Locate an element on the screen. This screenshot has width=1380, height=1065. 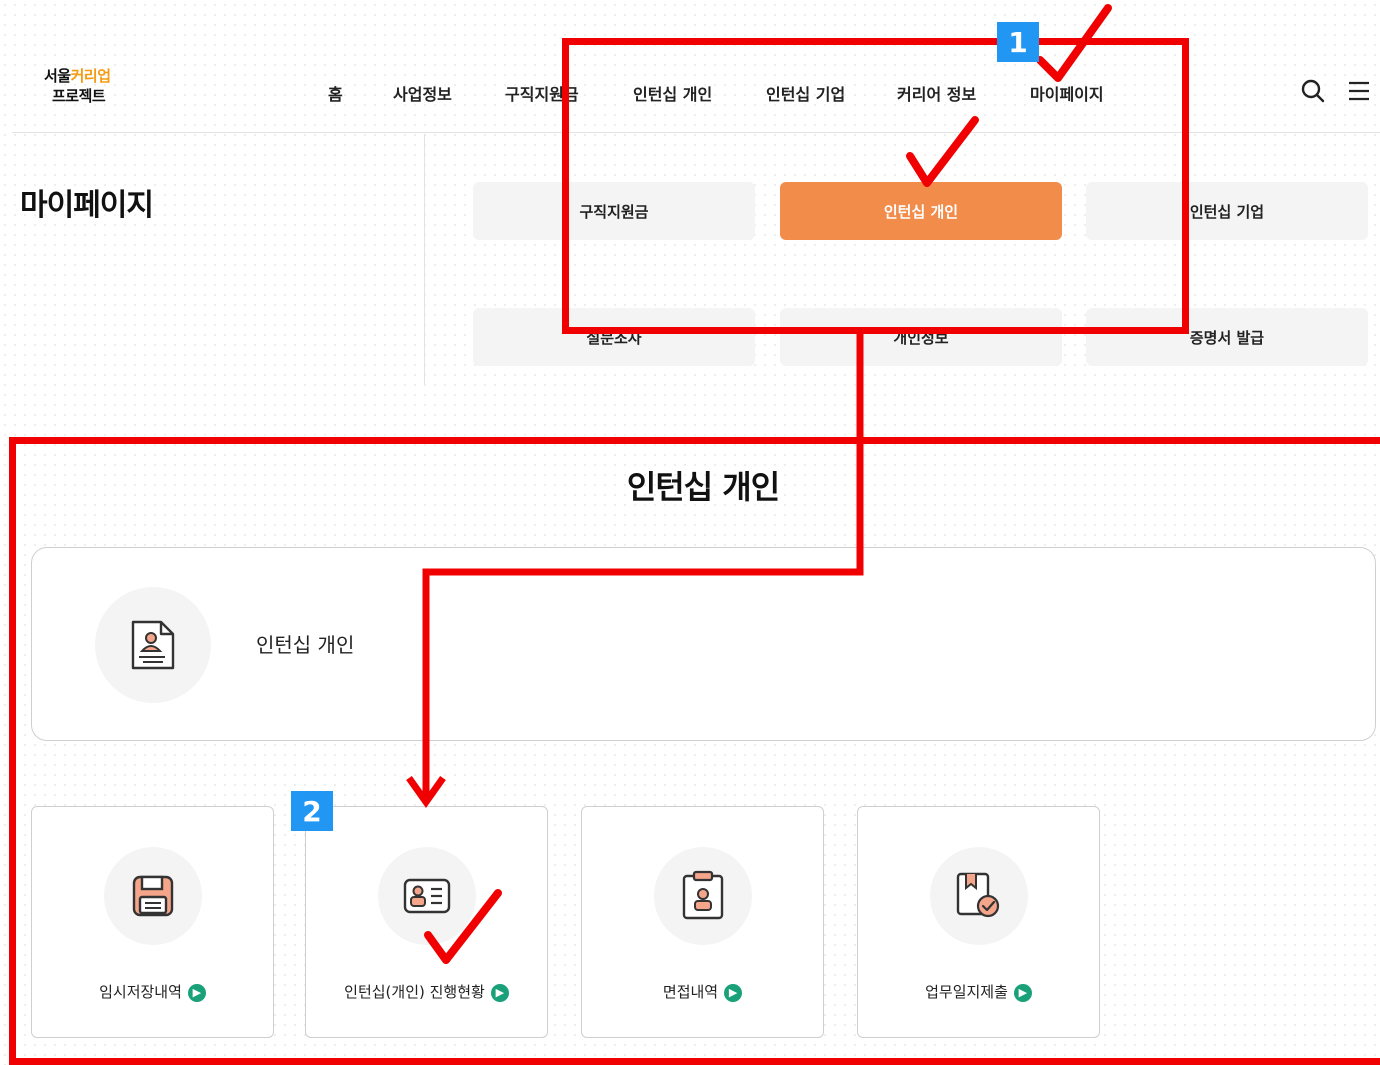
annotation-arrow-line is located at coordinates (643, 567).